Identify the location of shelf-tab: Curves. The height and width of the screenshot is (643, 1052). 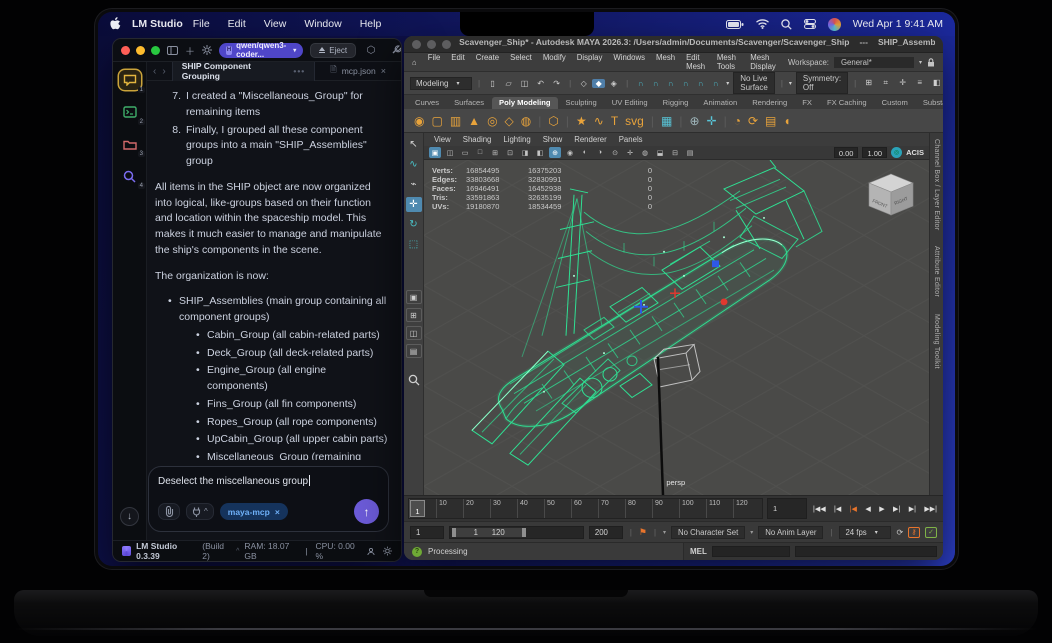
(427, 103).